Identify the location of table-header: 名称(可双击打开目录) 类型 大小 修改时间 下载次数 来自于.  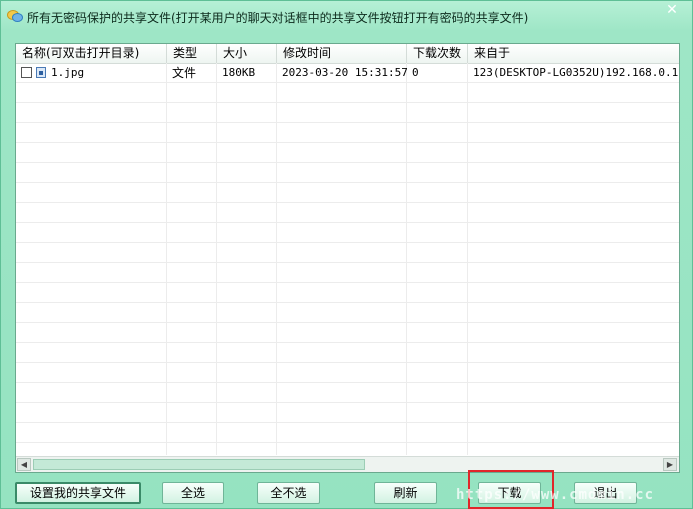
(347, 54).